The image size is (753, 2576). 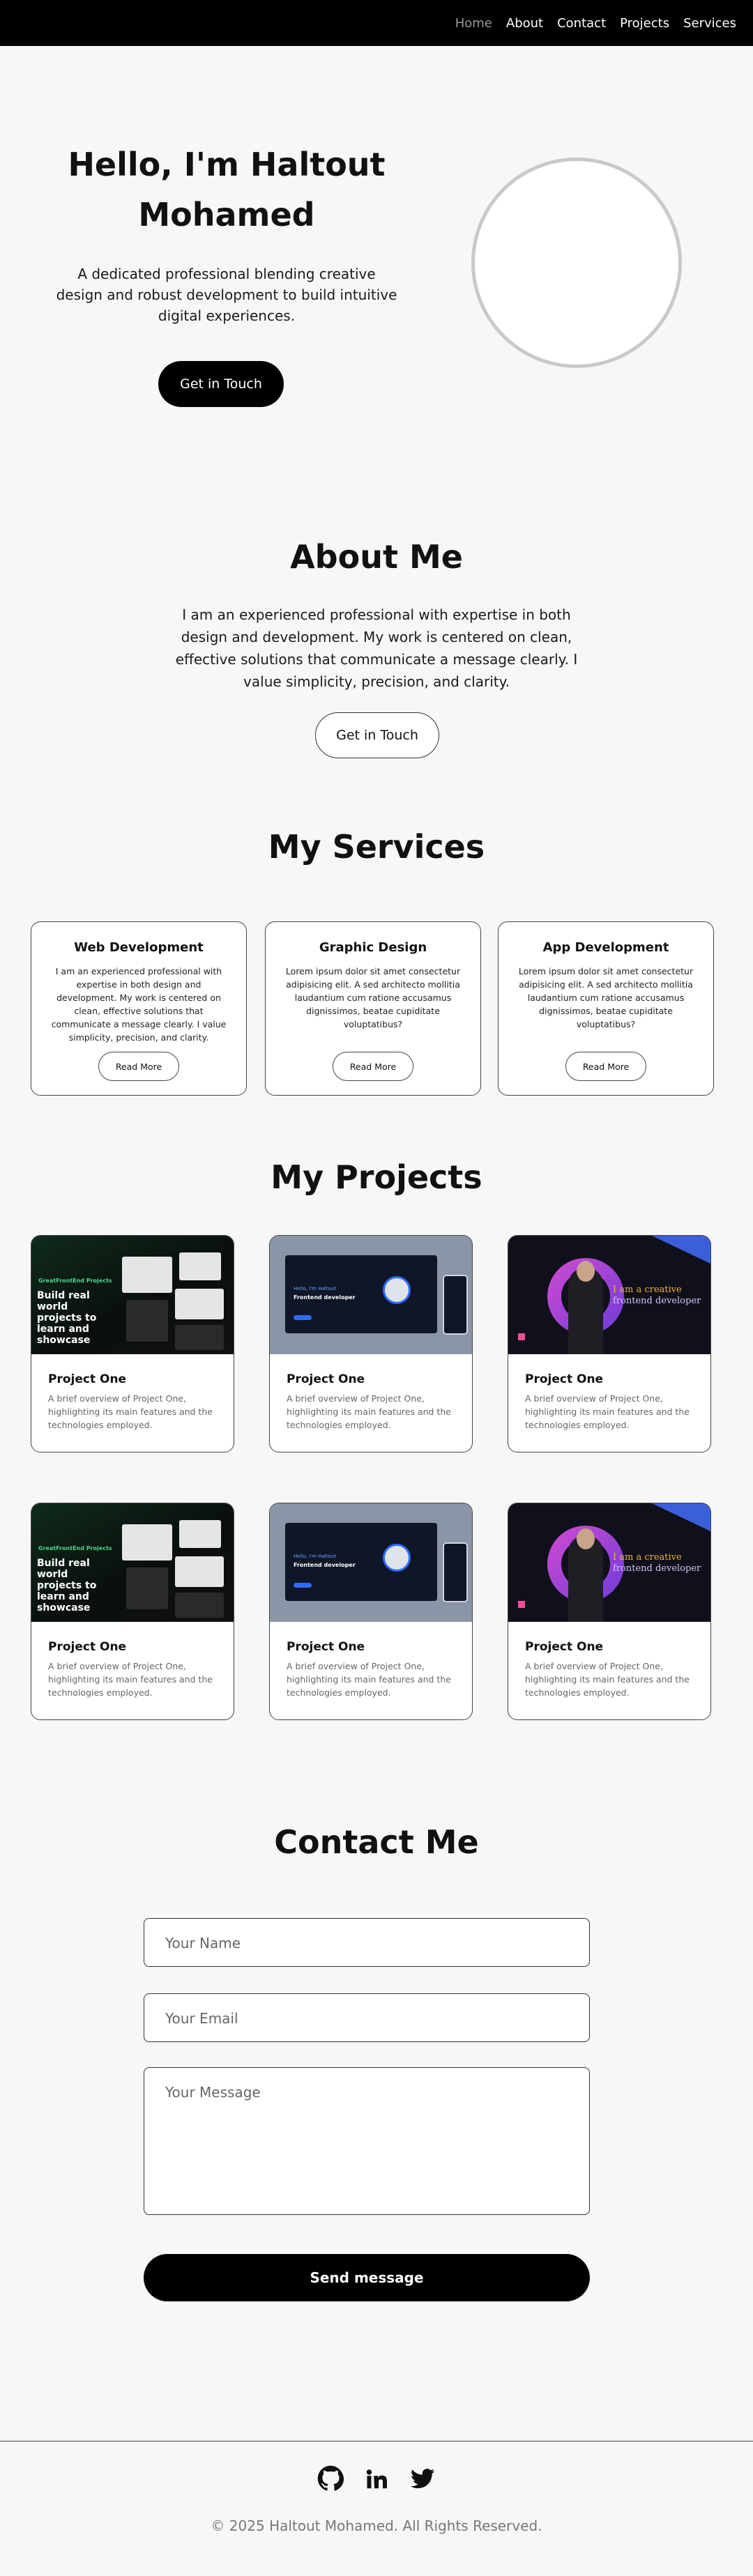 What do you see at coordinates (367, 2017) in the screenshot?
I see `email-input: Your Email` at bounding box center [367, 2017].